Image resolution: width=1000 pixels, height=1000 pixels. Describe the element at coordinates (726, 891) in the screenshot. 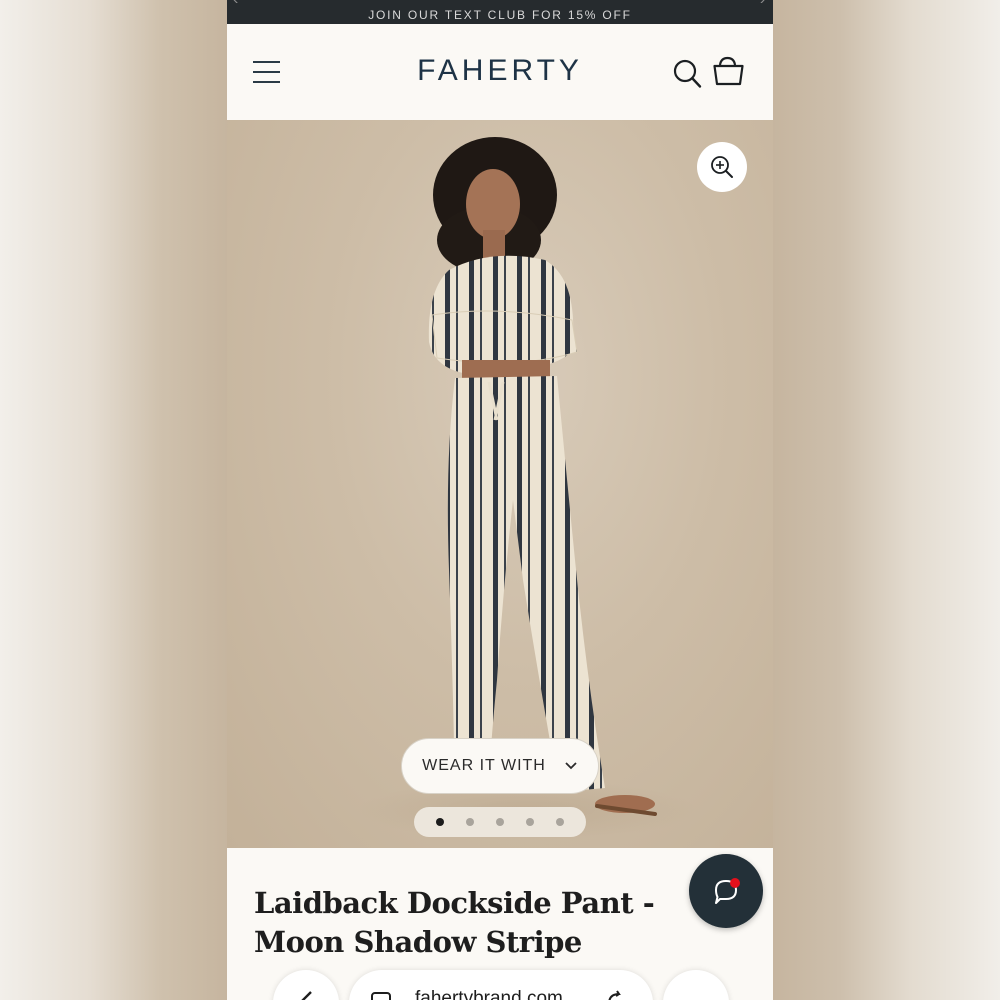

I see `chat-button` at that location.